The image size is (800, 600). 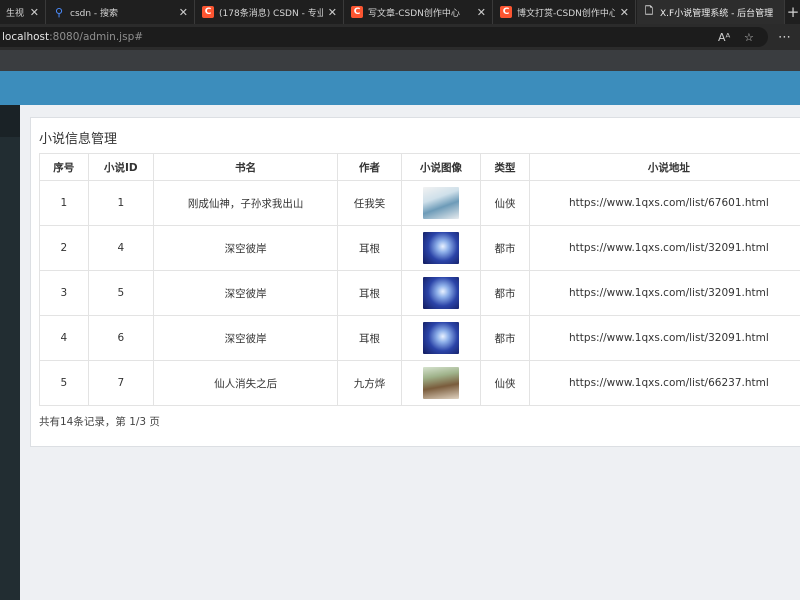 I want to click on column-header-index: 序号, so click(x=64, y=167).